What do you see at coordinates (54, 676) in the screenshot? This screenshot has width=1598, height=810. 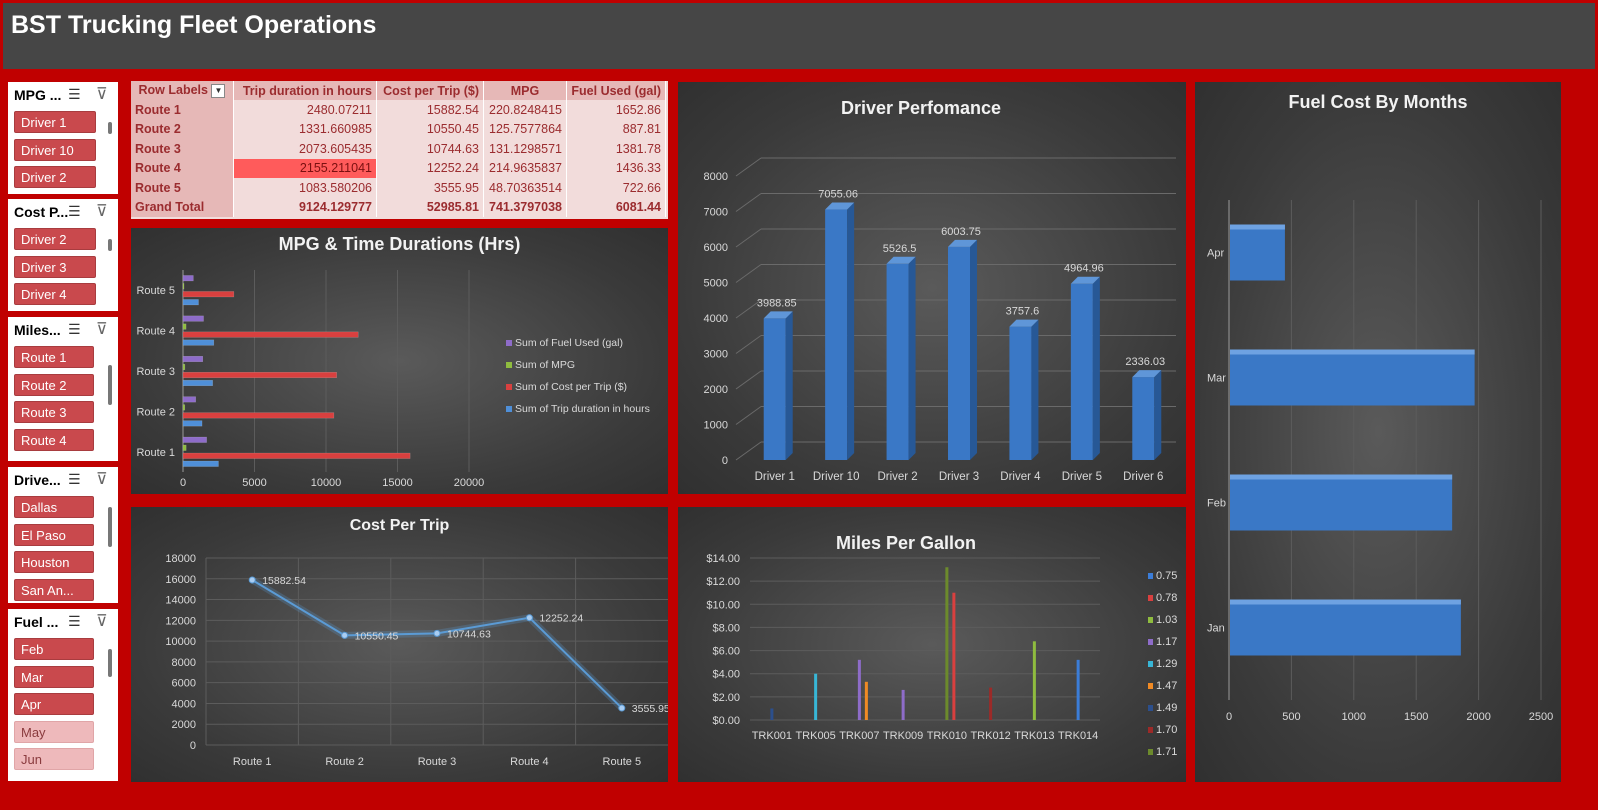 I see `slicer-item: Mar` at bounding box center [54, 676].